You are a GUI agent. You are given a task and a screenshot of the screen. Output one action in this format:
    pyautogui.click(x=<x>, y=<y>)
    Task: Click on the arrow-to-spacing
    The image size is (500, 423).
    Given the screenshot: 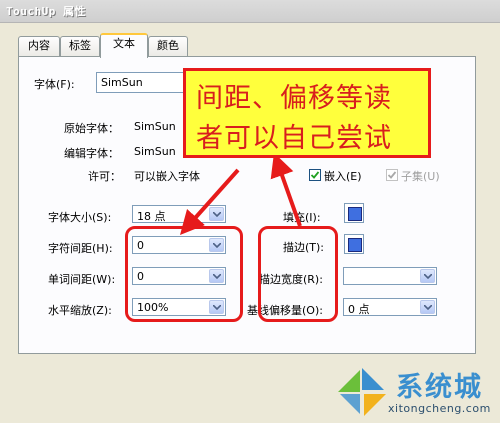 What is the action you would take?
    pyautogui.click(x=210, y=201)
    